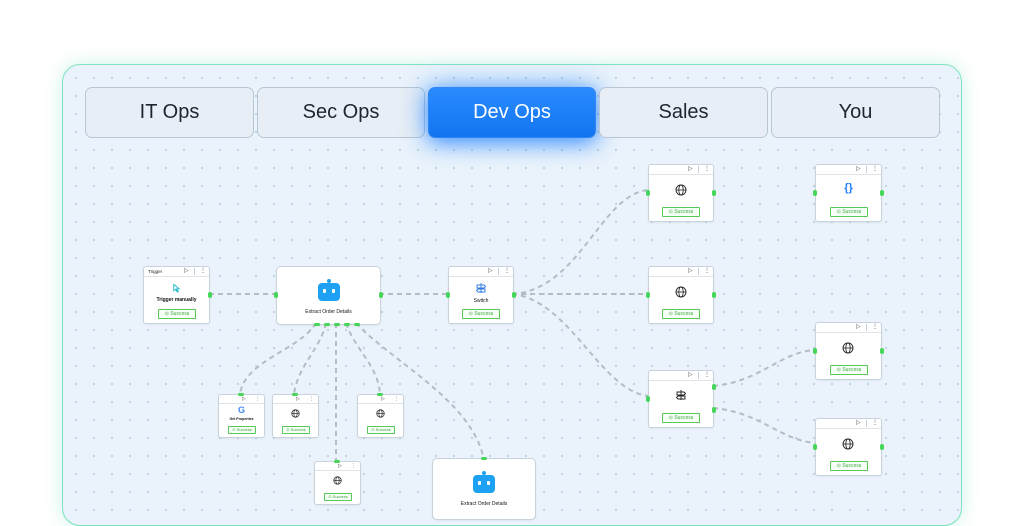  Describe the element at coordinates (177, 295) in the screenshot. I see `trigger-node: Trigger ▷ ⋮ Trigger manually ⊙ Success` at that location.